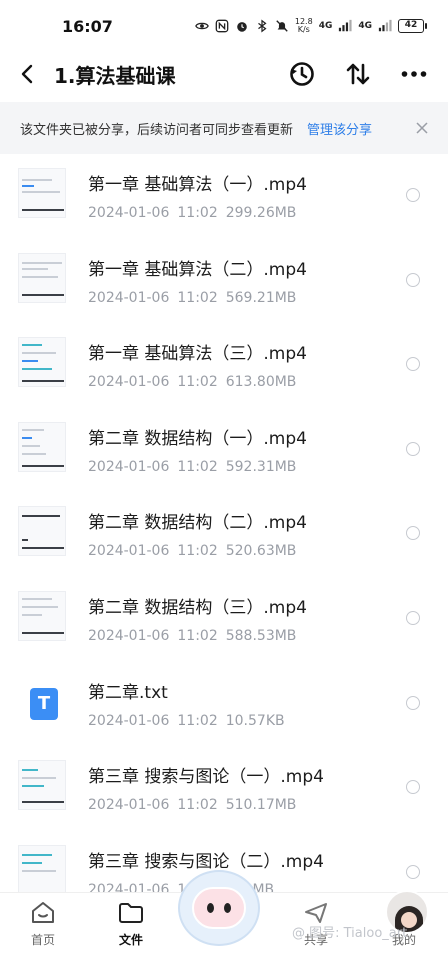 The width and height of the screenshot is (448, 960). Describe the element at coordinates (197, 523) in the screenshot. I see `file-name: 第二章 数据结构（二）.mp4` at that location.